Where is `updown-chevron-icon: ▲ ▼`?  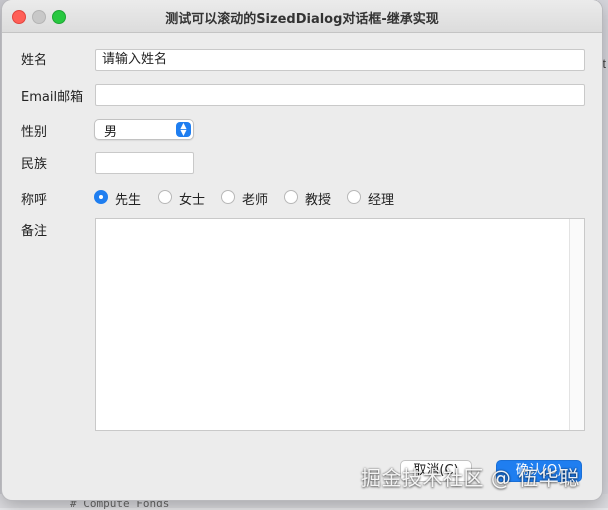 updown-chevron-icon: ▲ ▼ is located at coordinates (183, 129).